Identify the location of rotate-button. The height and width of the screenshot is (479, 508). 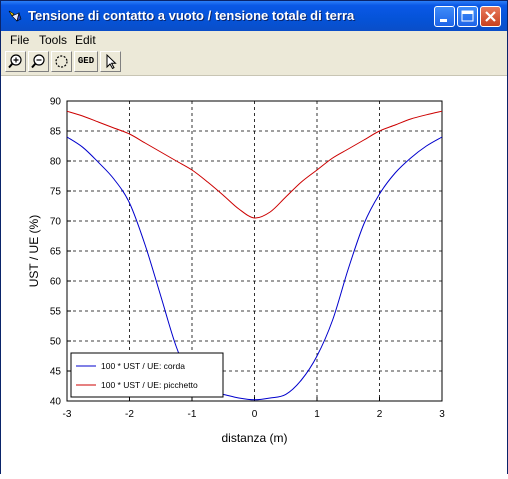
(61, 61).